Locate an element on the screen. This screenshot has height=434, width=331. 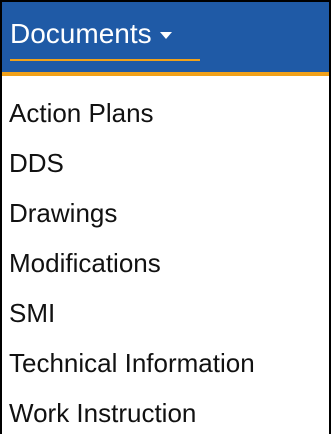
menu-item-label: DDS is located at coordinates (36, 163).